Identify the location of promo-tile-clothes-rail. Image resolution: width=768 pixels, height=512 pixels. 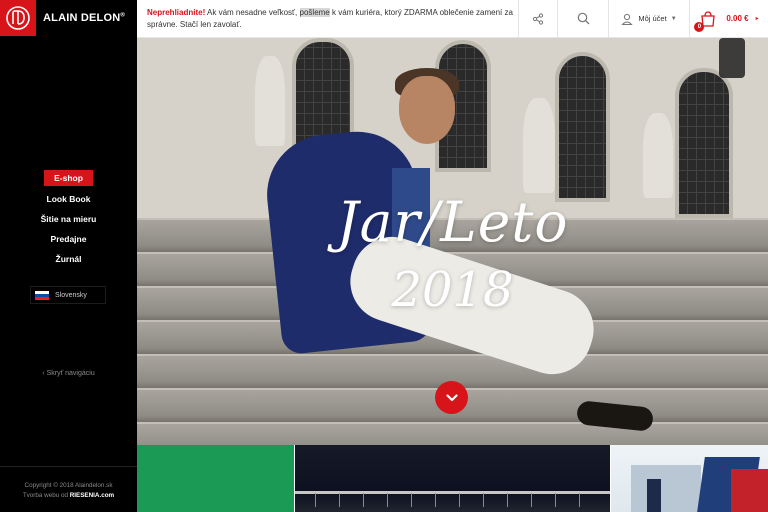
(452, 478).